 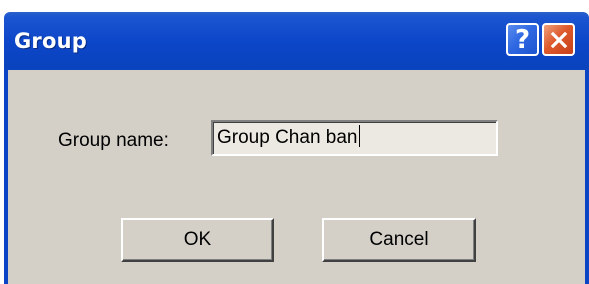 I want to click on ok-button-label: OK, so click(x=197, y=239).